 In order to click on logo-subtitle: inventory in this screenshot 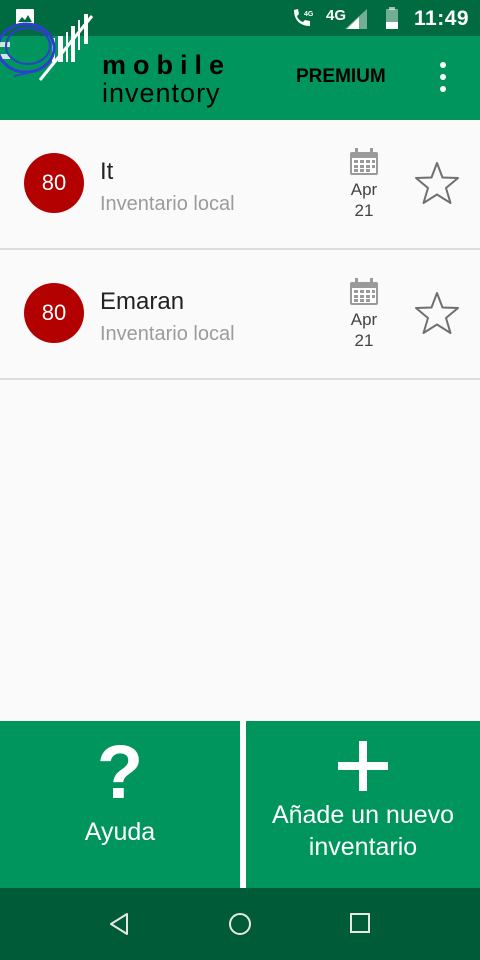, I will do `click(161, 93)`.